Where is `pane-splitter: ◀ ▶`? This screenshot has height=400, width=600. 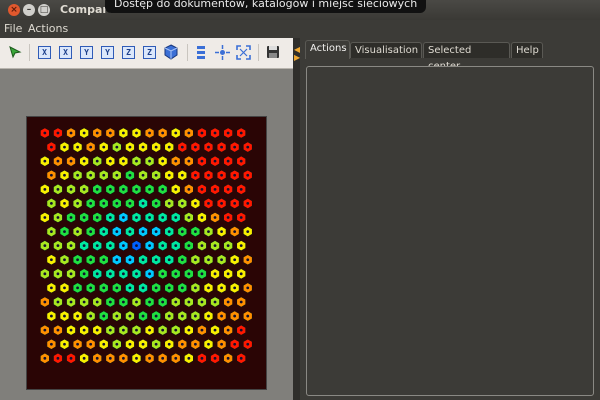 pane-splitter: ◀ ▶ is located at coordinates (296, 219).